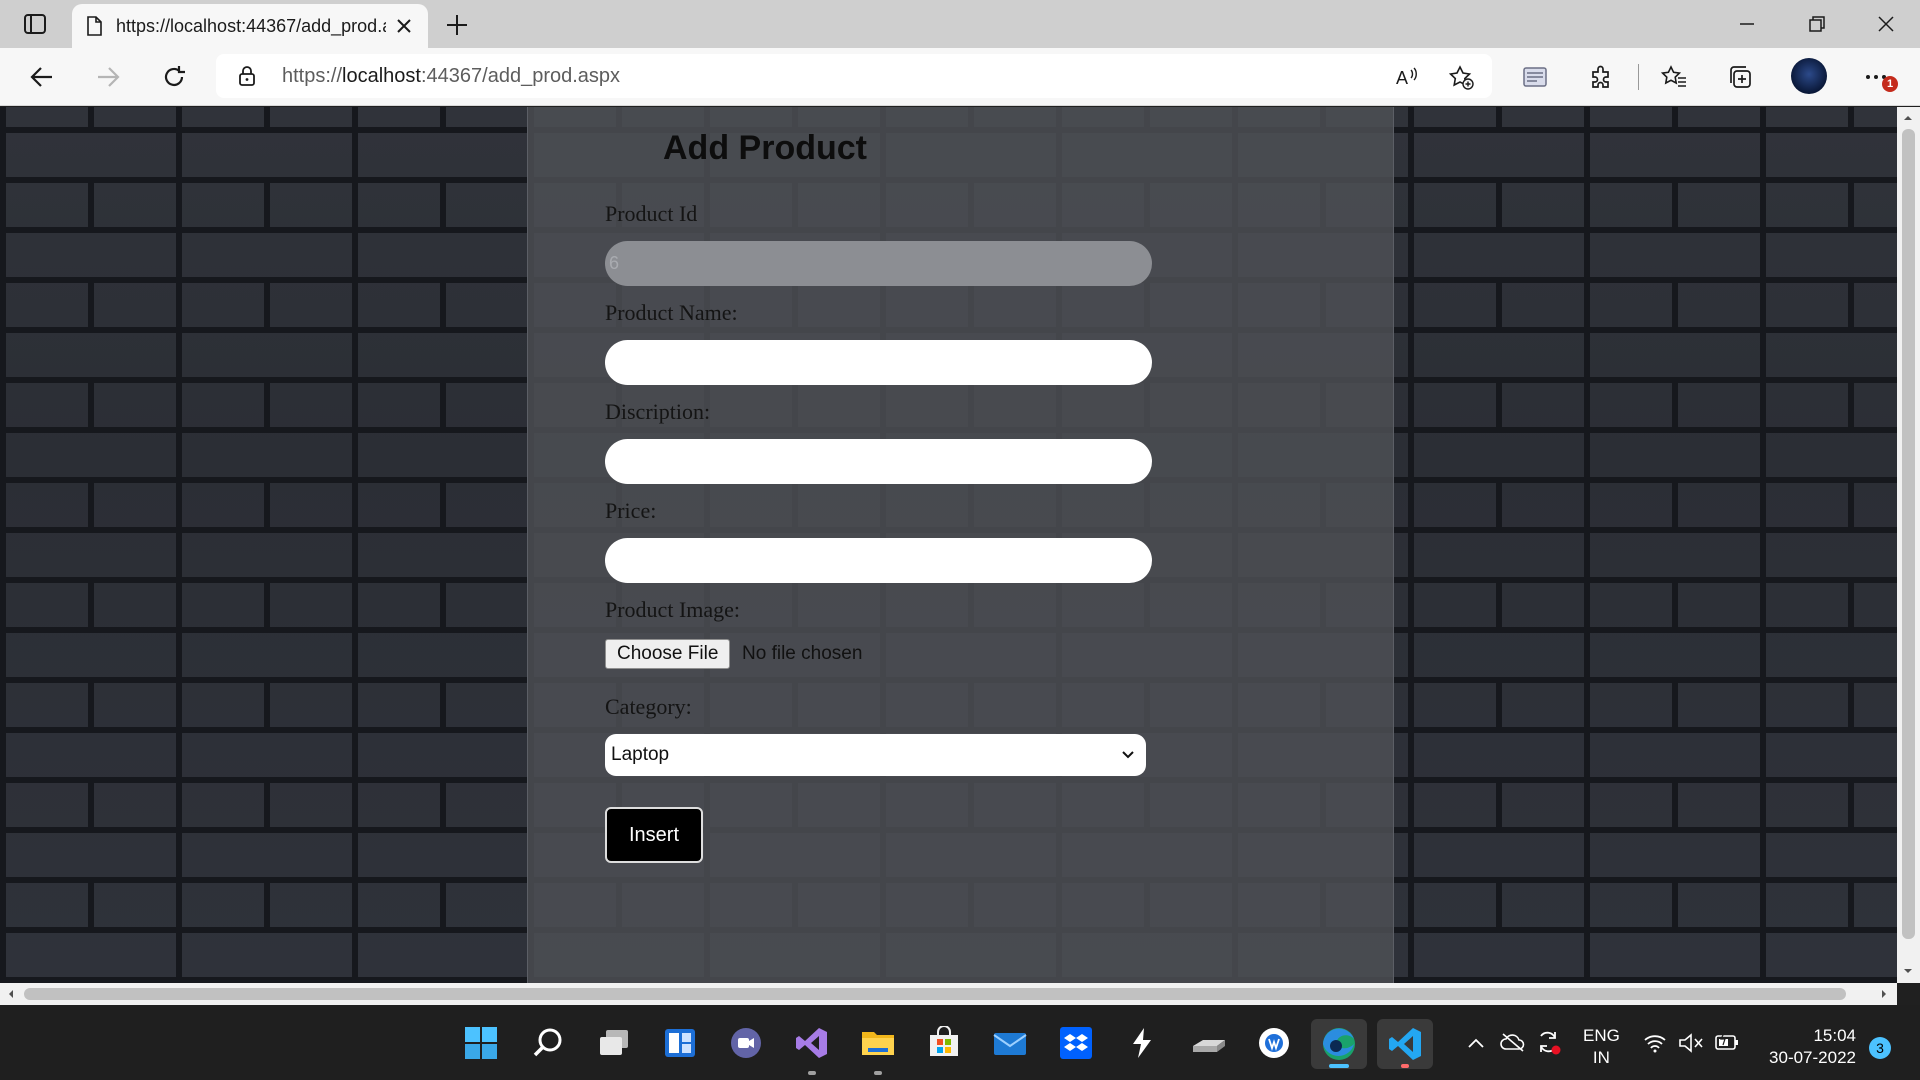 Image resolution: width=1920 pixels, height=1080 pixels. Describe the element at coordinates (1747, 24) in the screenshot. I see `minimize-icon` at that location.